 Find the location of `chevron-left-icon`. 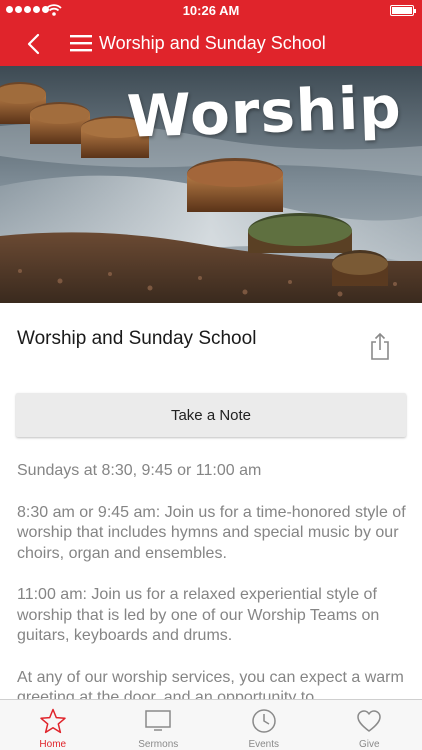

chevron-left-icon is located at coordinates (34, 44).